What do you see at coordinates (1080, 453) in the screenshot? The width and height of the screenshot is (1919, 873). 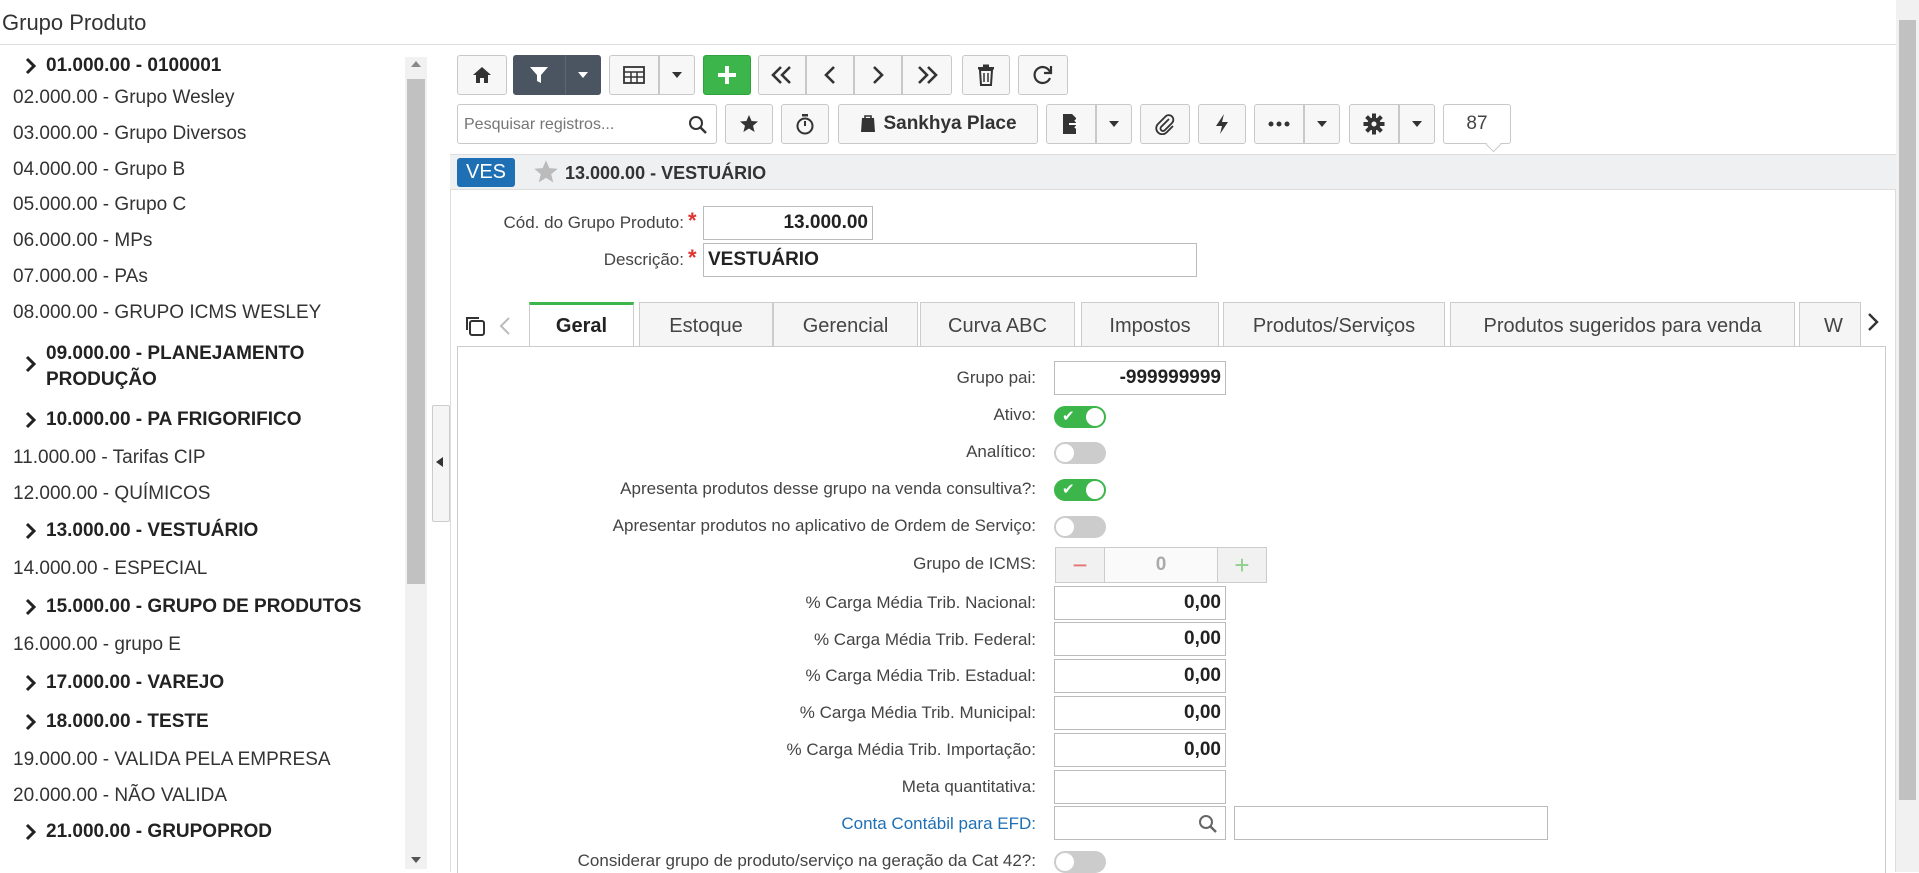 I see `analitico-toggle` at bounding box center [1080, 453].